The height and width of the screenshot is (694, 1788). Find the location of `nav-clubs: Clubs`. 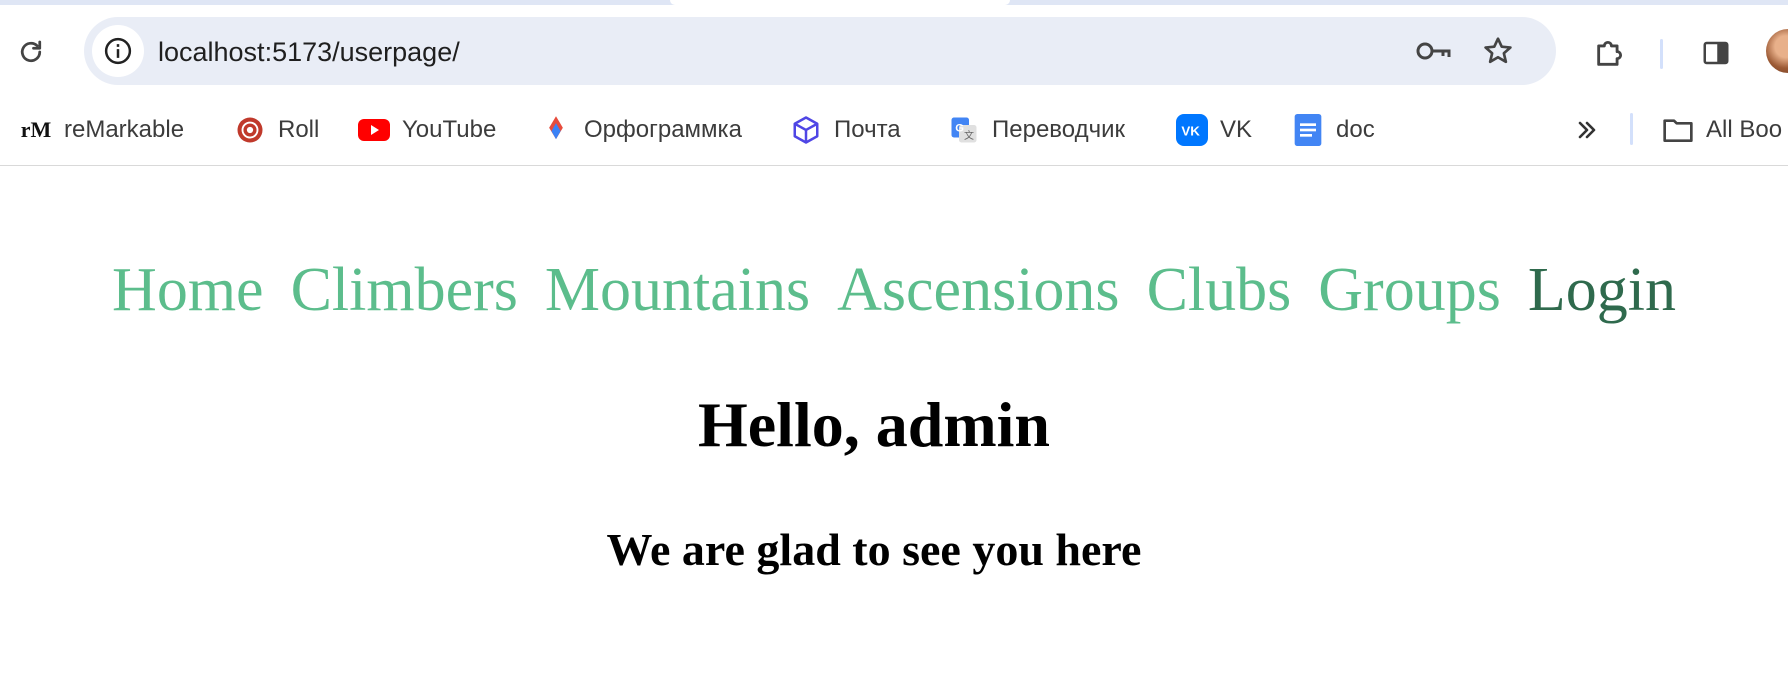

nav-clubs: Clubs is located at coordinates (1219, 290).